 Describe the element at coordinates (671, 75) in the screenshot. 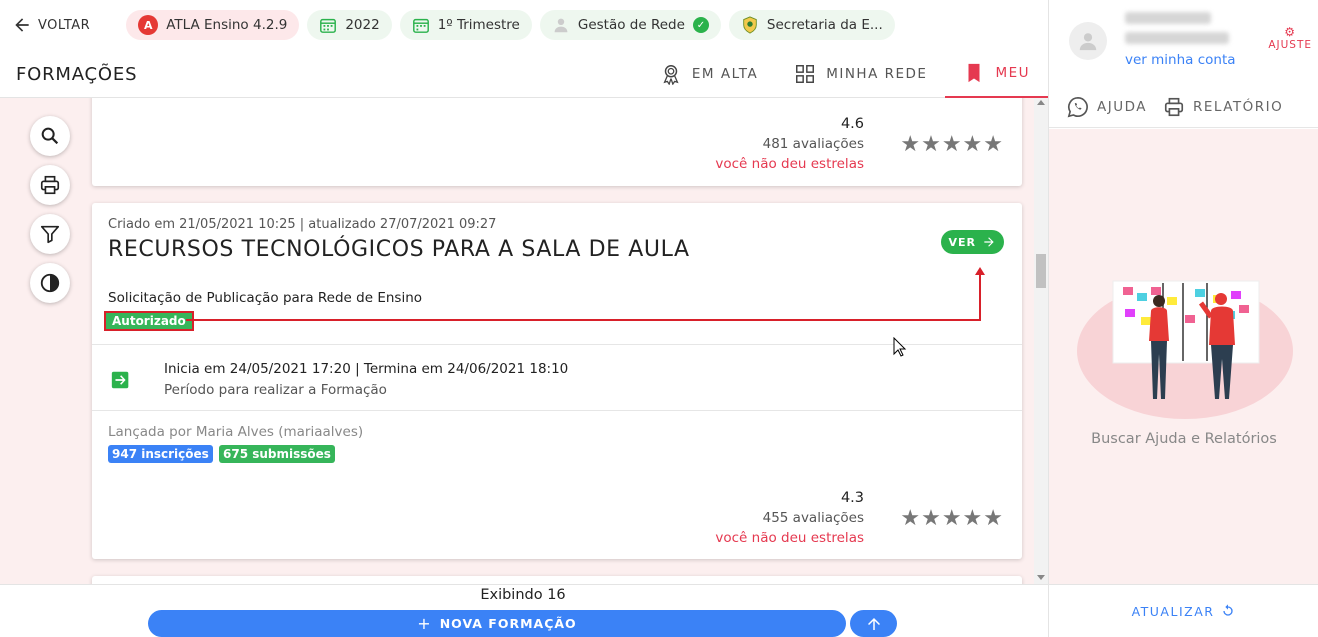

I see `award-icon` at that location.